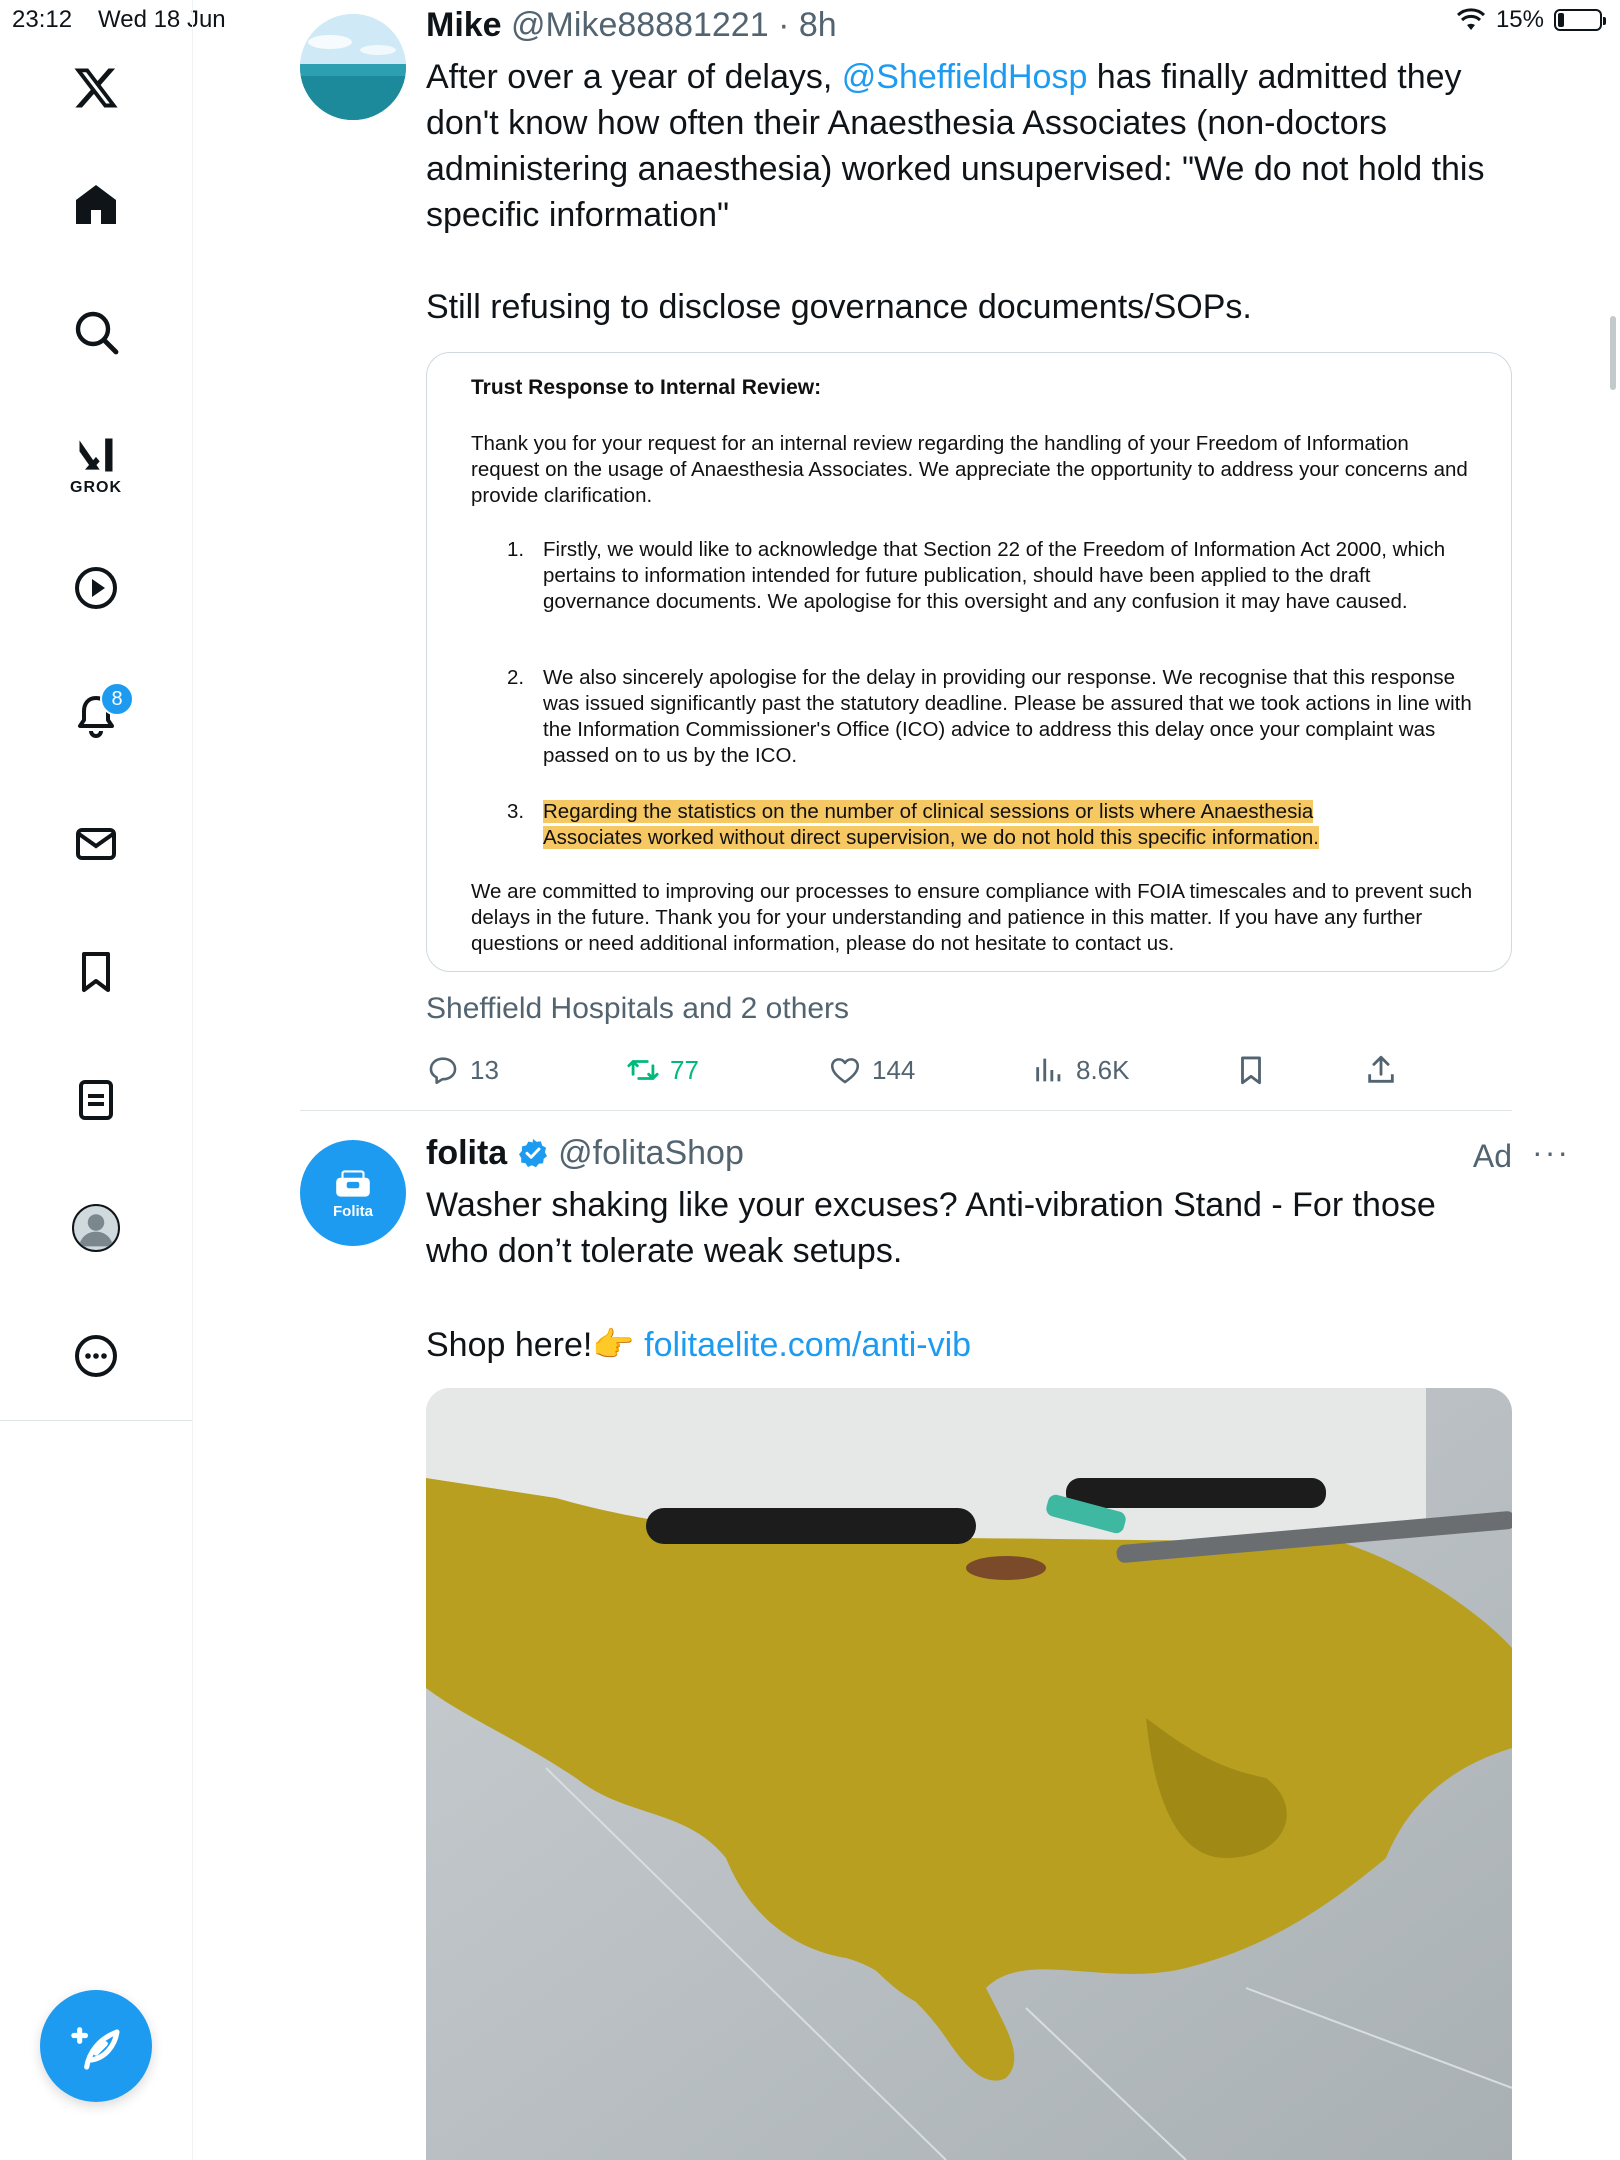 The height and width of the screenshot is (2160, 1620). I want to click on sidebar-item-notifications: 8, so click(96, 716).